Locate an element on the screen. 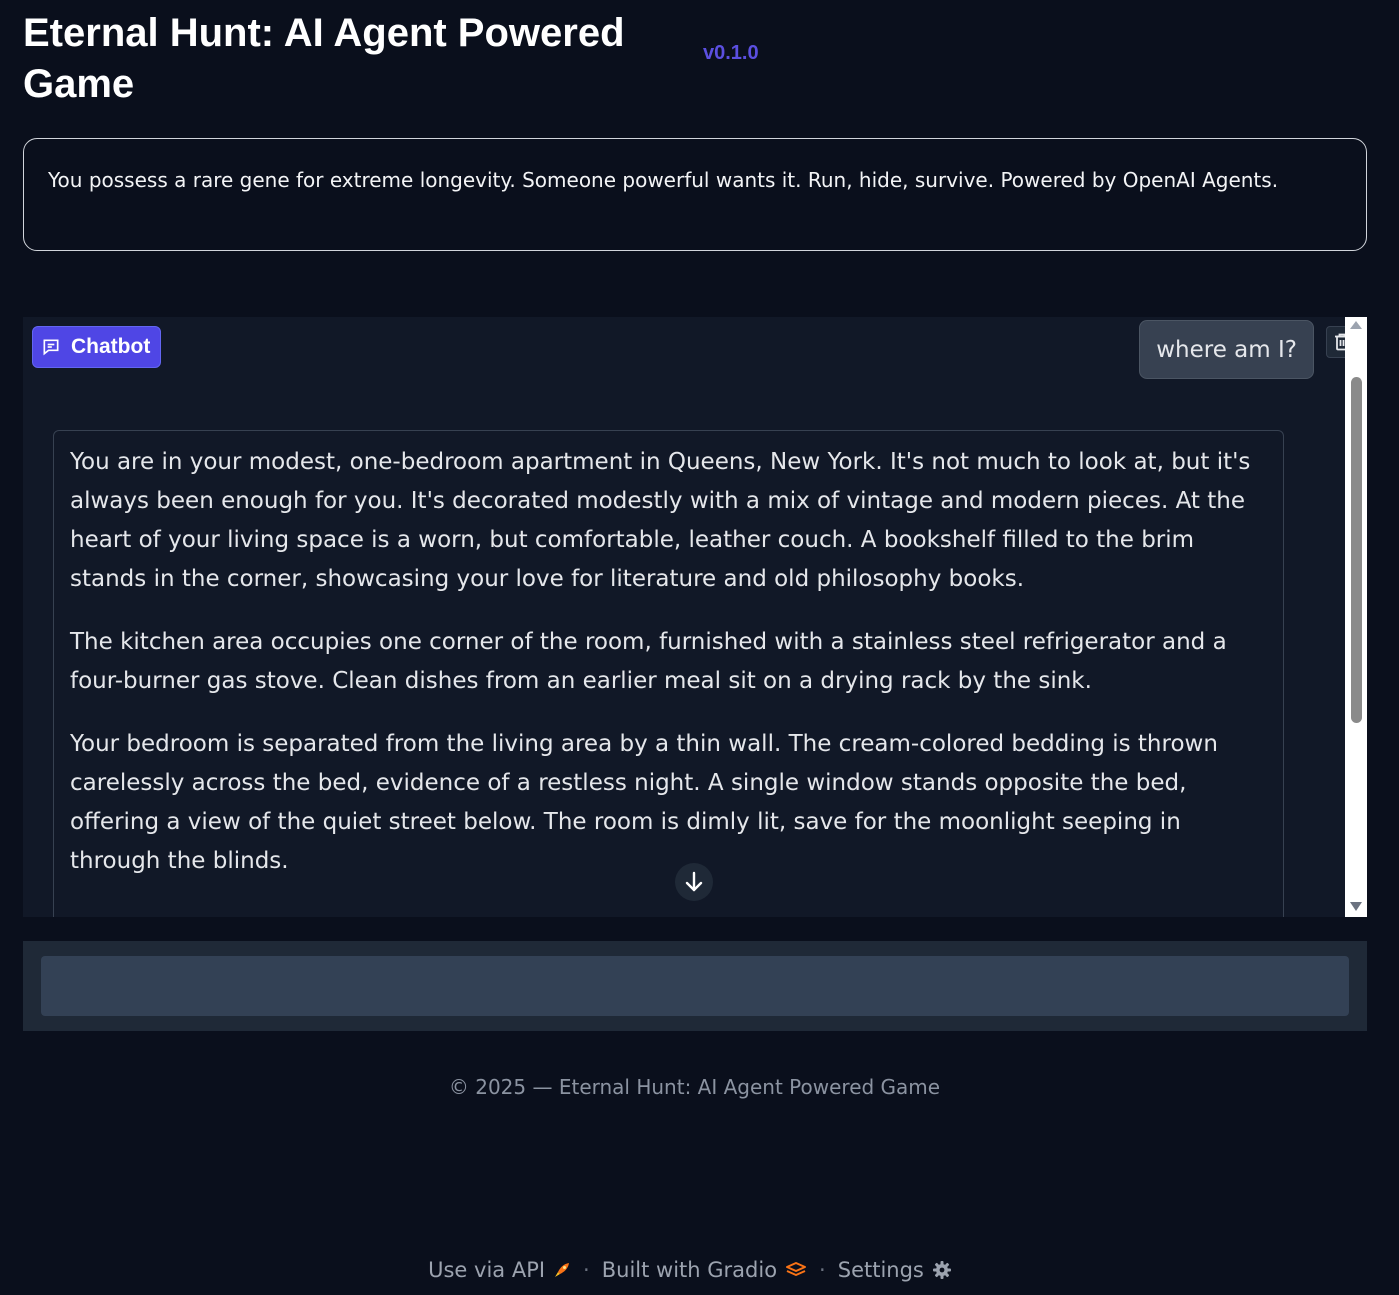 The image size is (1399, 1295). page-title: Eternal Hunt: AI Agent Powered Game is located at coordinates (324, 58).